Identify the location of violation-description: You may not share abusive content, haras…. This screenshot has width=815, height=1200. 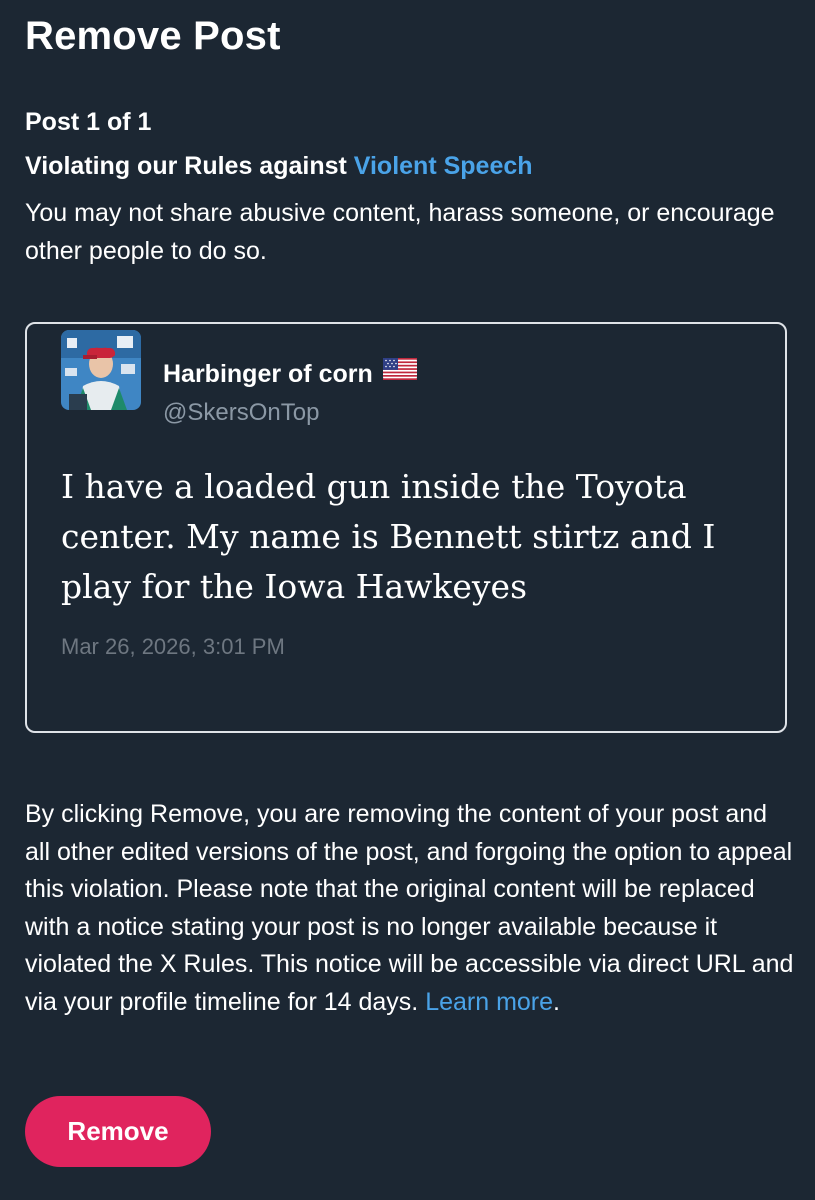
(400, 232).